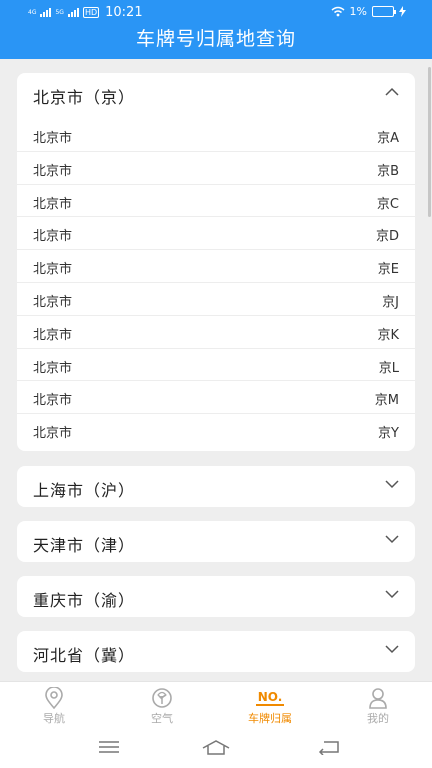 The height and width of the screenshot is (768, 432). What do you see at coordinates (216, 365) in the screenshot?
I see `plate-row: 北京市 京L` at bounding box center [216, 365].